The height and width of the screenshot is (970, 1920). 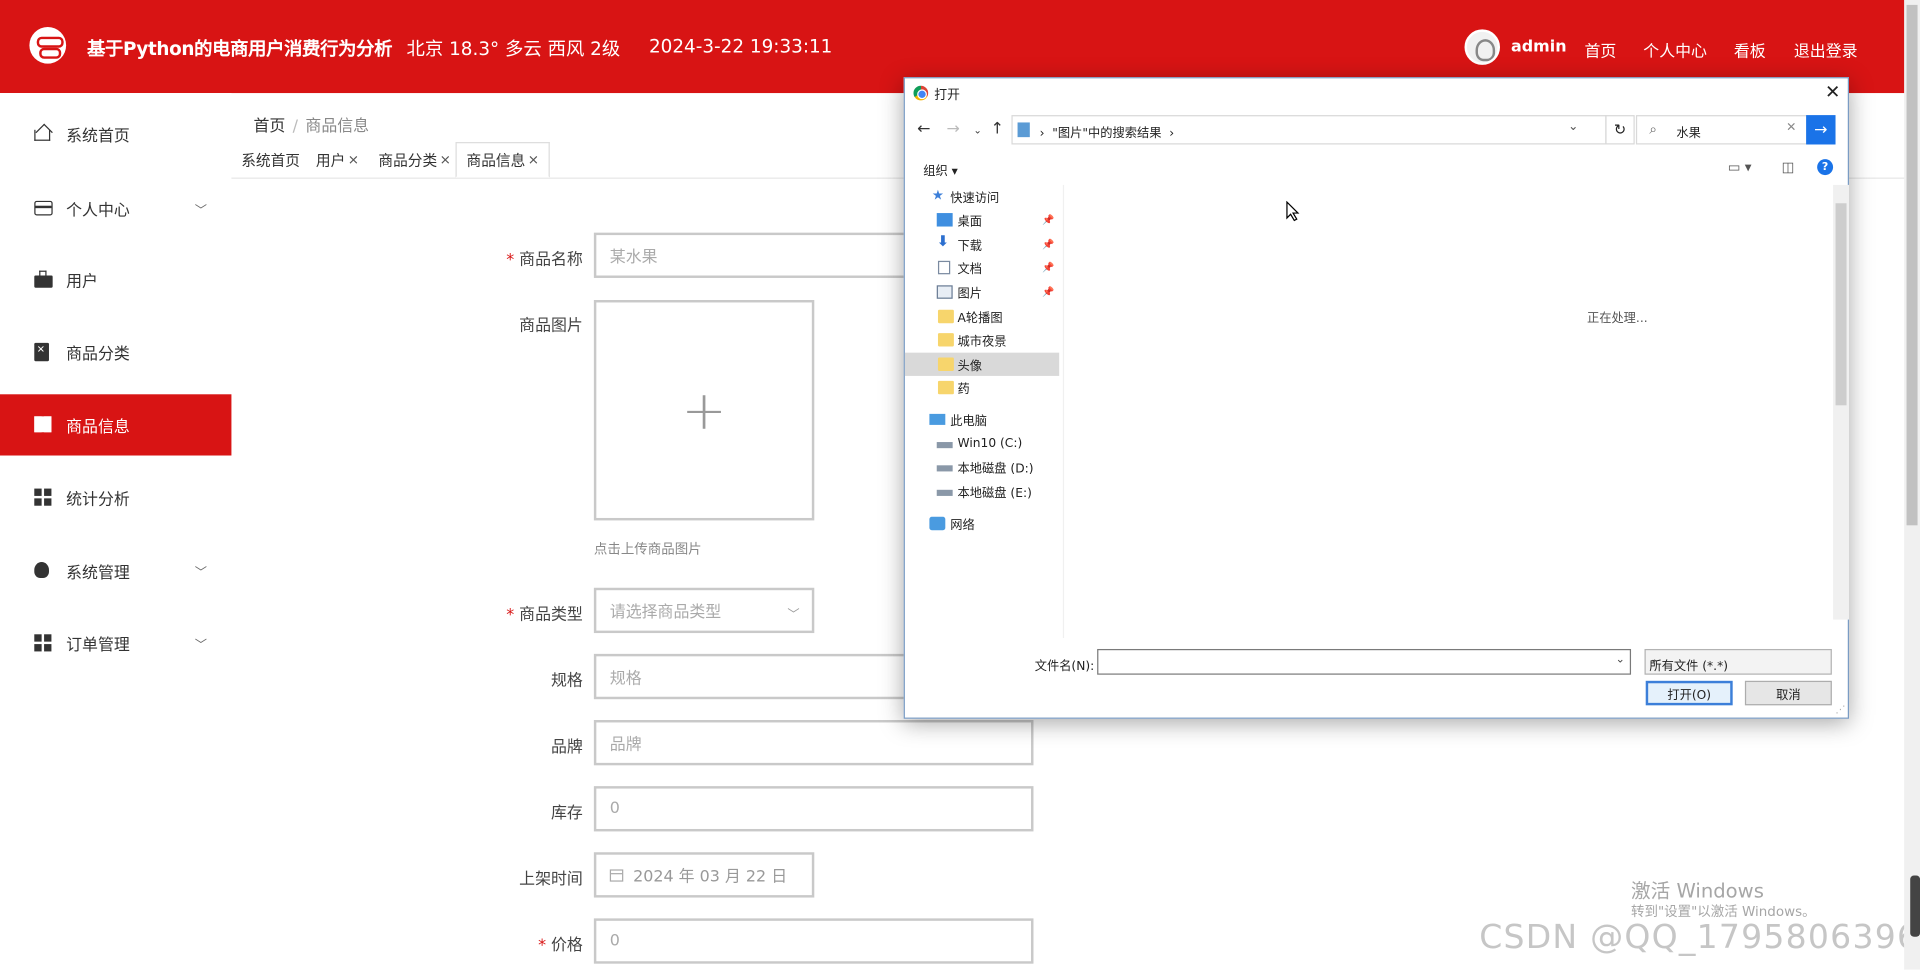 What do you see at coordinates (269, 127) in the screenshot?
I see `breadcrumb-home: 首页` at bounding box center [269, 127].